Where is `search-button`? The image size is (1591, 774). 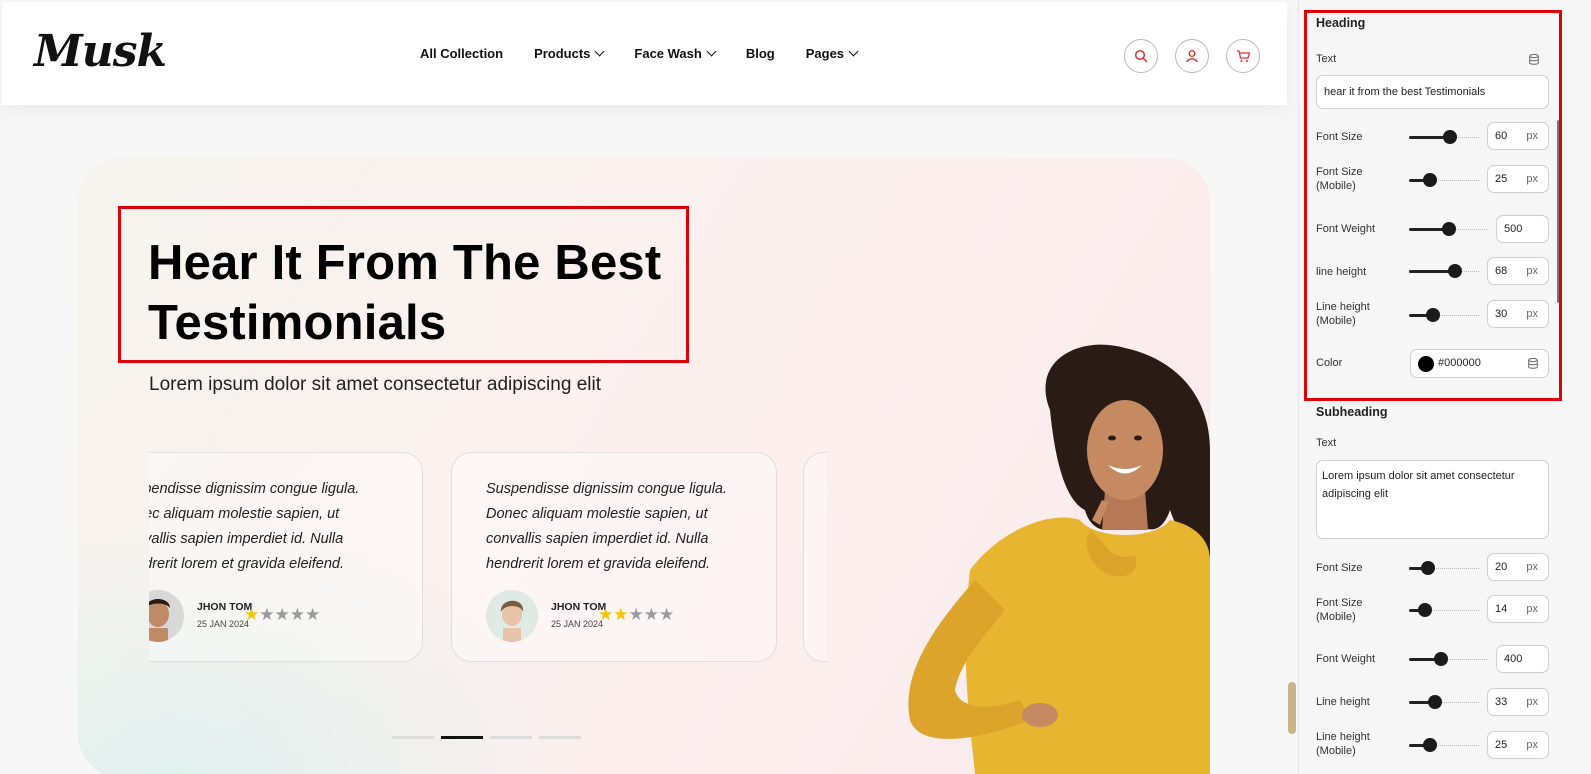 search-button is located at coordinates (1141, 56).